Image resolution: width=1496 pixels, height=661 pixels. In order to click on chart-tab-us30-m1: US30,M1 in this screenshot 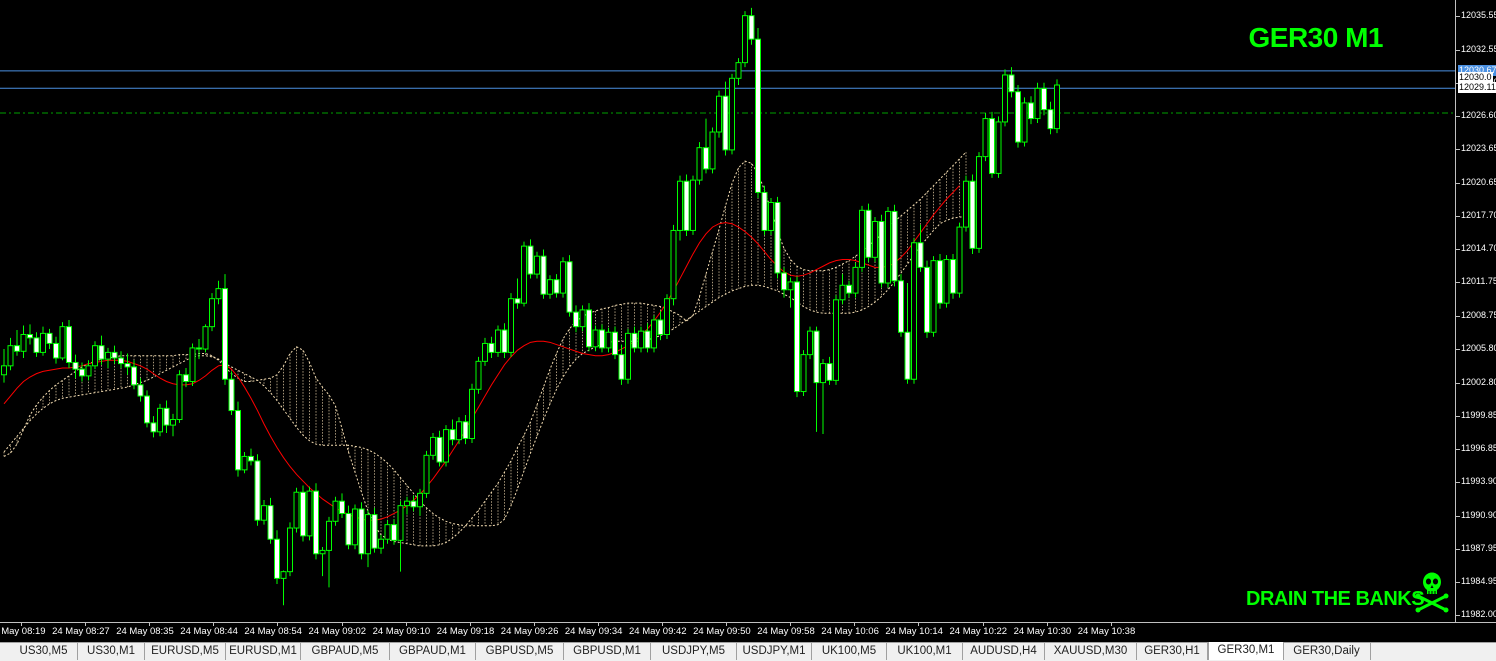, I will do `click(111, 651)`.